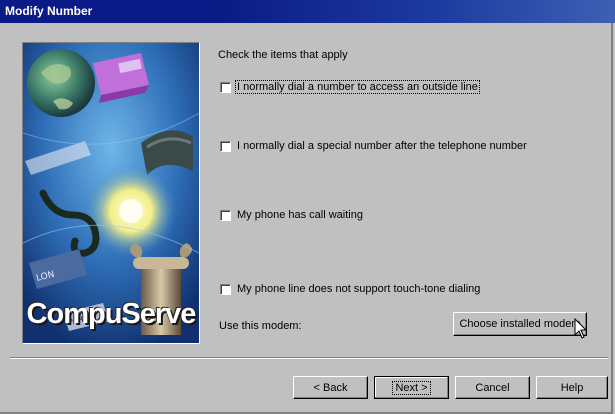 Image resolution: width=615 pixels, height=414 pixels. What do you see at coordinates (520, 324) in the screenshot?
I see `choose-modem-button: Choose installed modem` at bounding box center [520, 324].